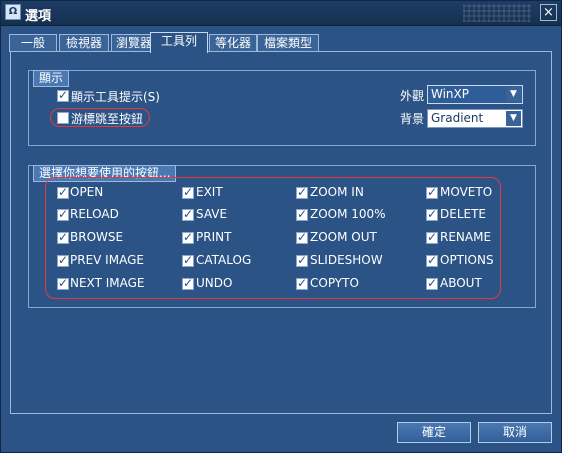  Describe the element at coordinates (466, 192) in the screenshot. I see `button-label: MOVETO` at that location.